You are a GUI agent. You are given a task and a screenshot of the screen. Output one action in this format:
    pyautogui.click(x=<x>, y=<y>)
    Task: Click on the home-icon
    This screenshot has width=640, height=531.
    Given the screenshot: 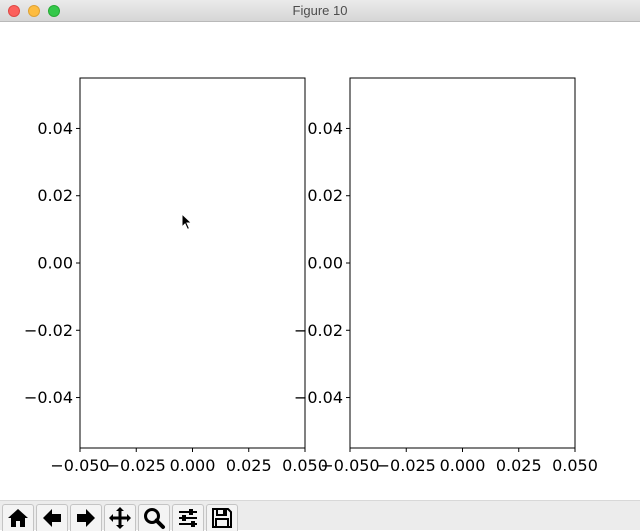 What is the action you would take?
    pyautogui.click(x=18, y=518)
    